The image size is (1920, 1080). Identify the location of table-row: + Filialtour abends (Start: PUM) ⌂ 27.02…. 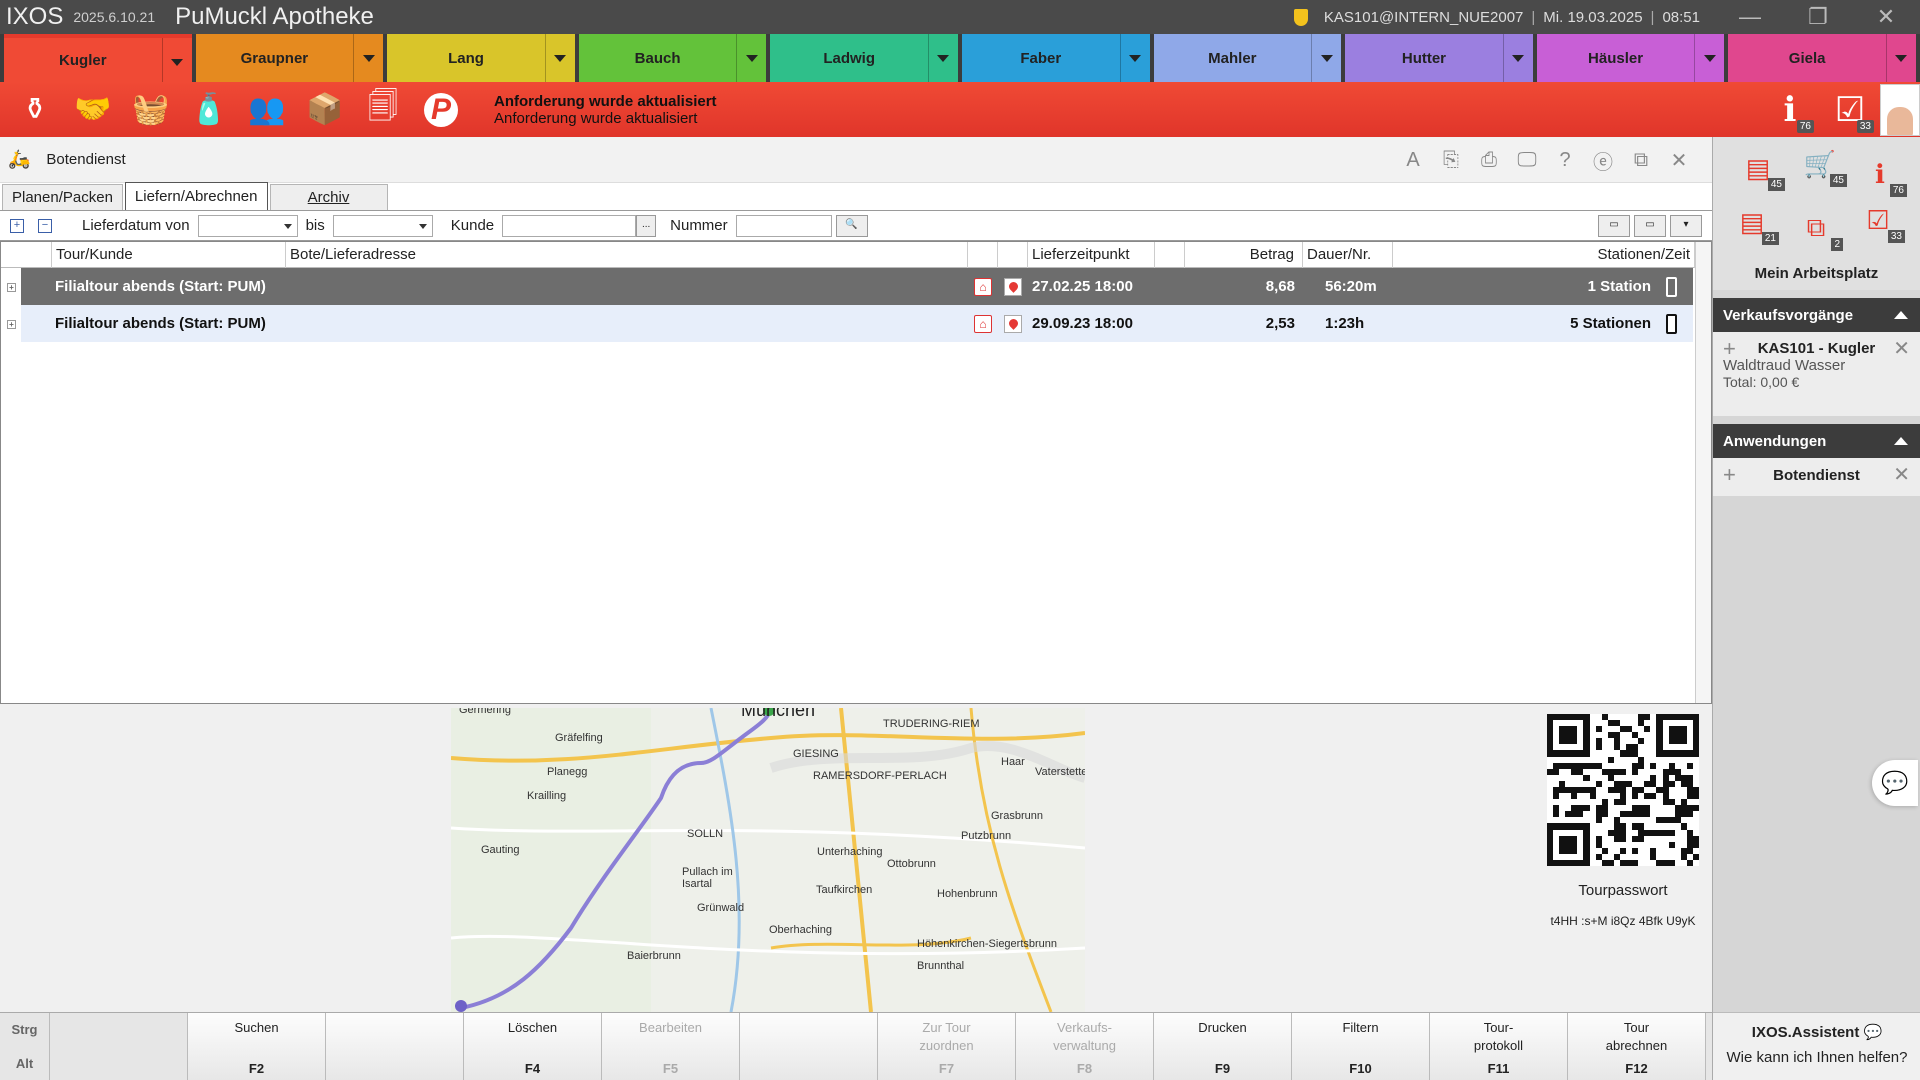
(850, 286).